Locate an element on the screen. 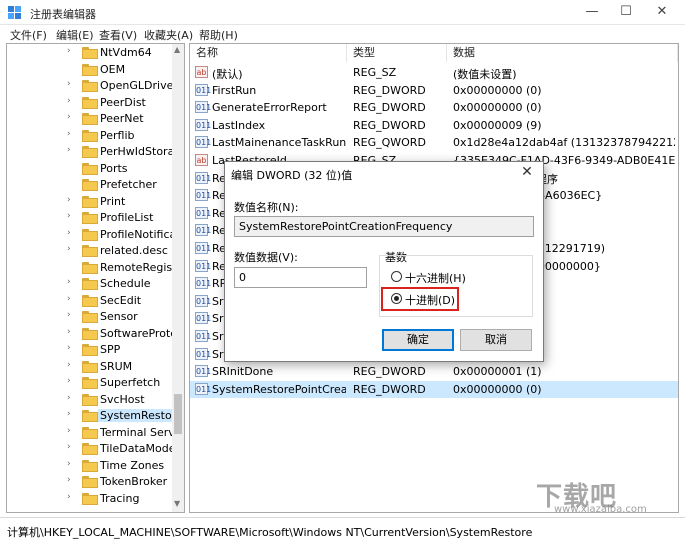  hex-radio-label: 十六进制(H) is located at coordinates (435, 278).